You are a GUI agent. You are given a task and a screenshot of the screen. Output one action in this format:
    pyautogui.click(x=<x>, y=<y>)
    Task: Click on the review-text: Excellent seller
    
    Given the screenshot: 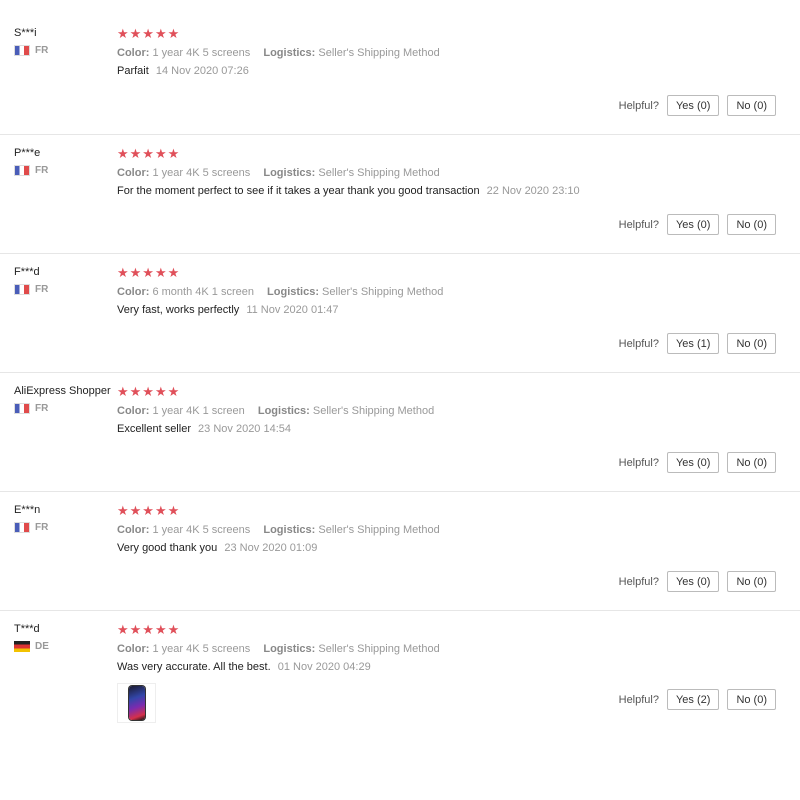 What is the action you would take?
    pyautogui.click(x=154, y=429)
    